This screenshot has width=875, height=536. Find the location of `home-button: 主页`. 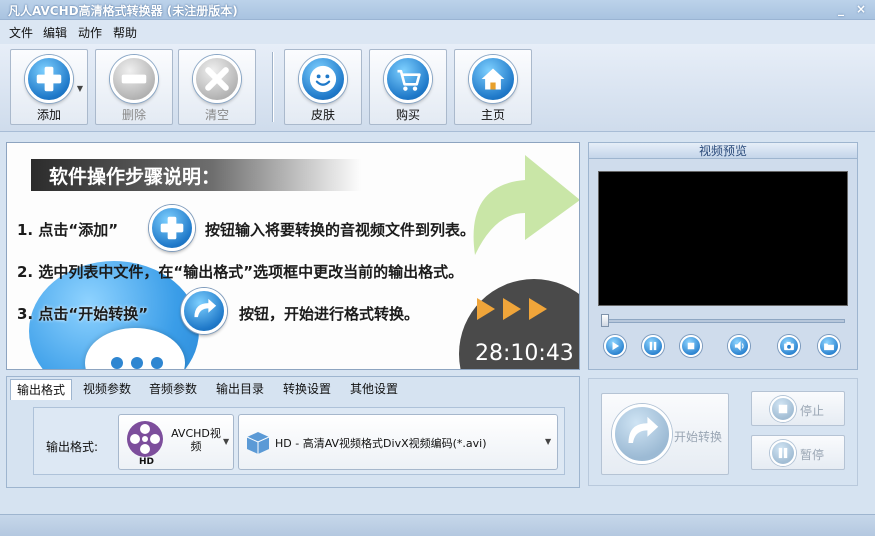

home-button: 主页 is located at coordinates (493, 87).